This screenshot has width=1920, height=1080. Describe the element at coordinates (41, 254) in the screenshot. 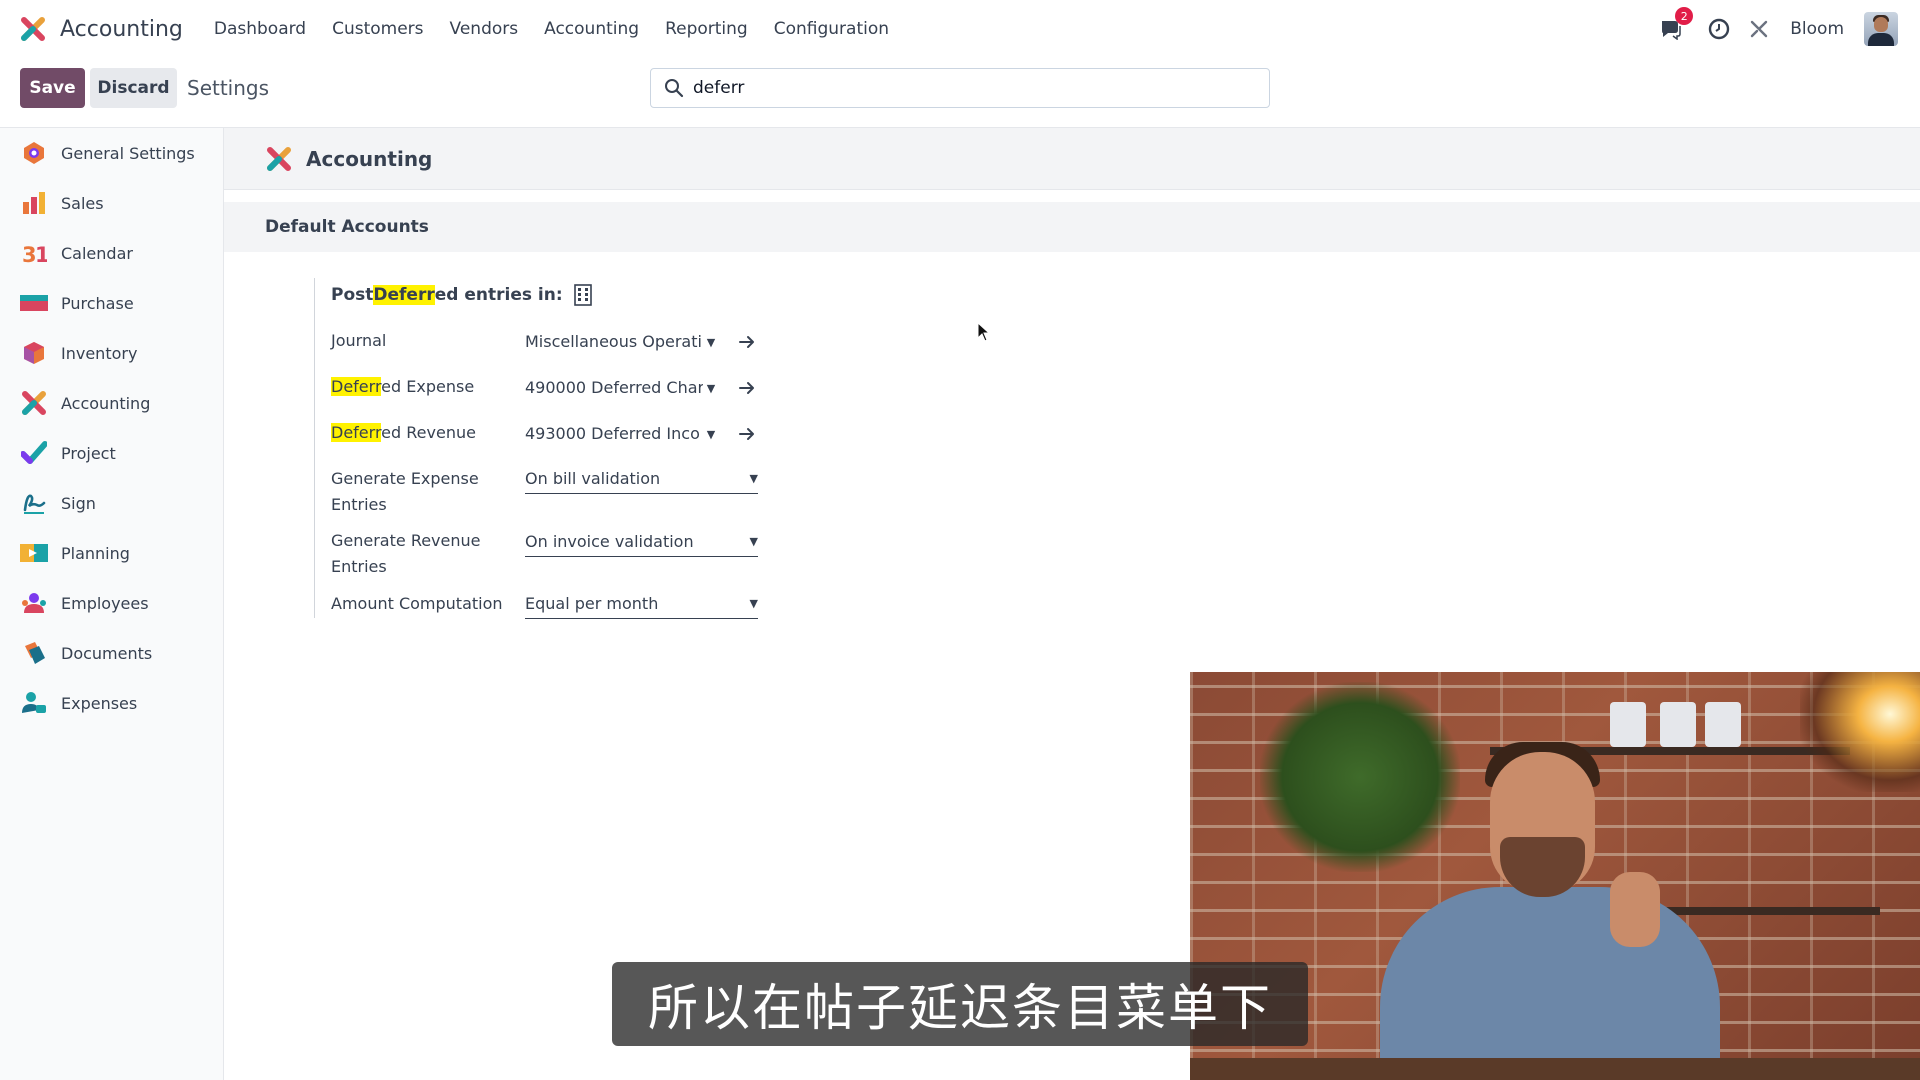

I see `svg-text: 1` at that location.